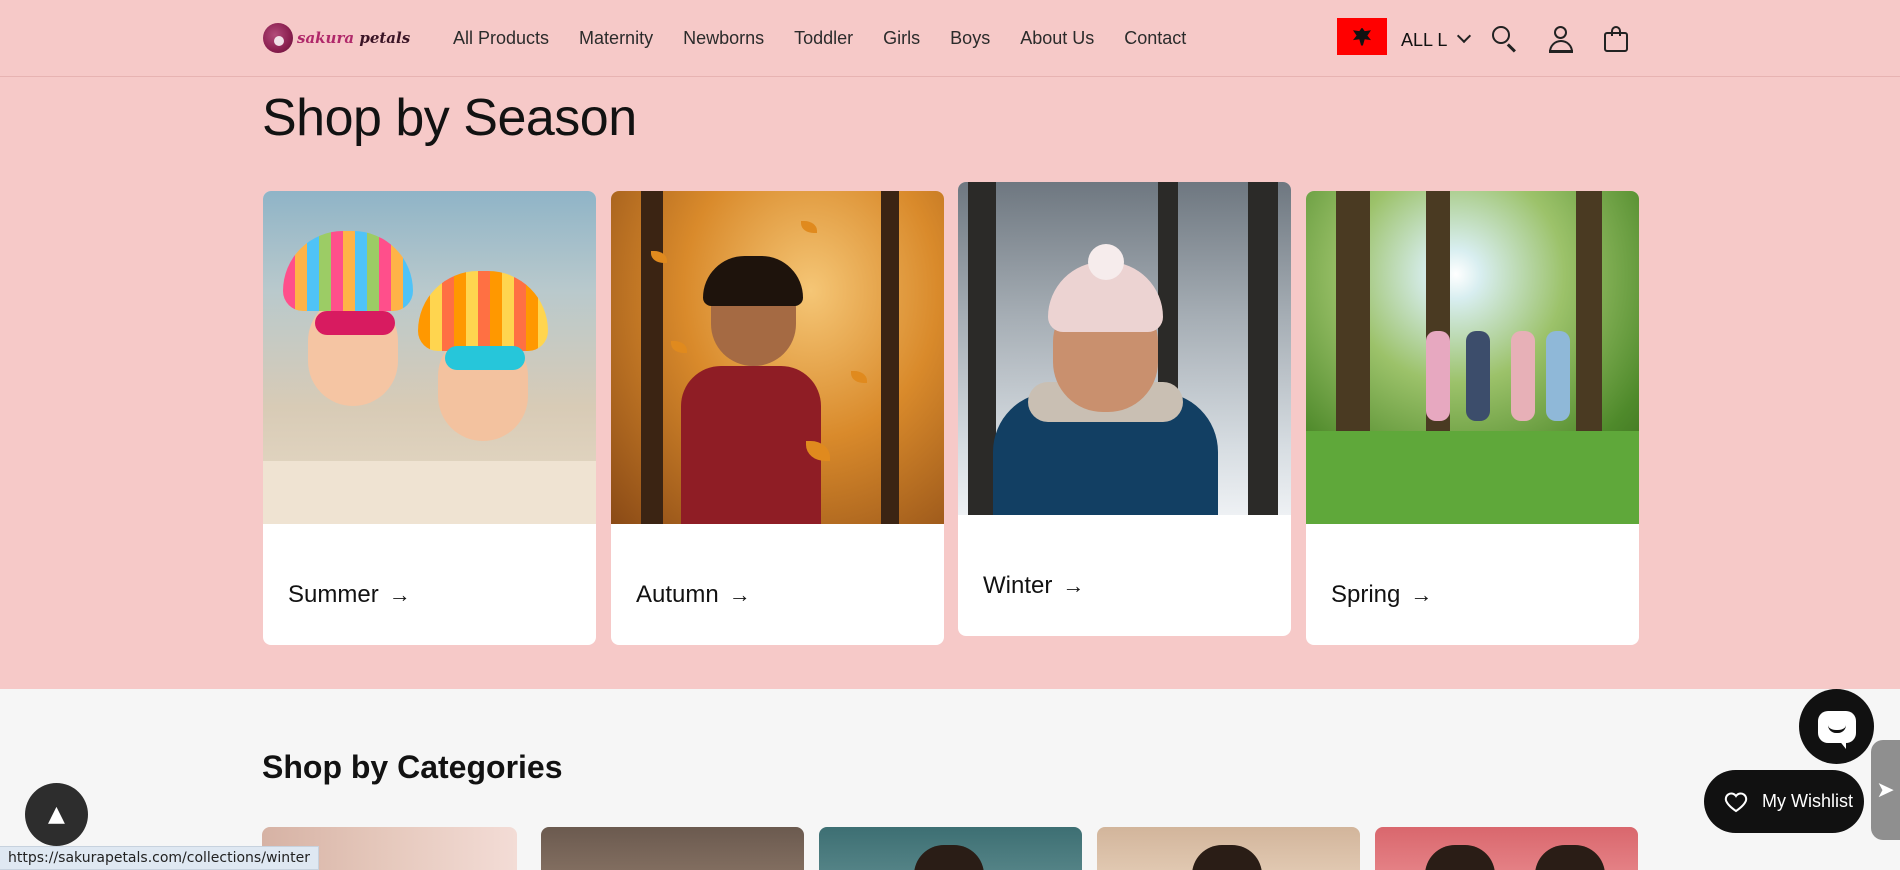 This screenshot has height=870, width=1900. I want to click on nav-maternity: Maternity, so click(616, 38).